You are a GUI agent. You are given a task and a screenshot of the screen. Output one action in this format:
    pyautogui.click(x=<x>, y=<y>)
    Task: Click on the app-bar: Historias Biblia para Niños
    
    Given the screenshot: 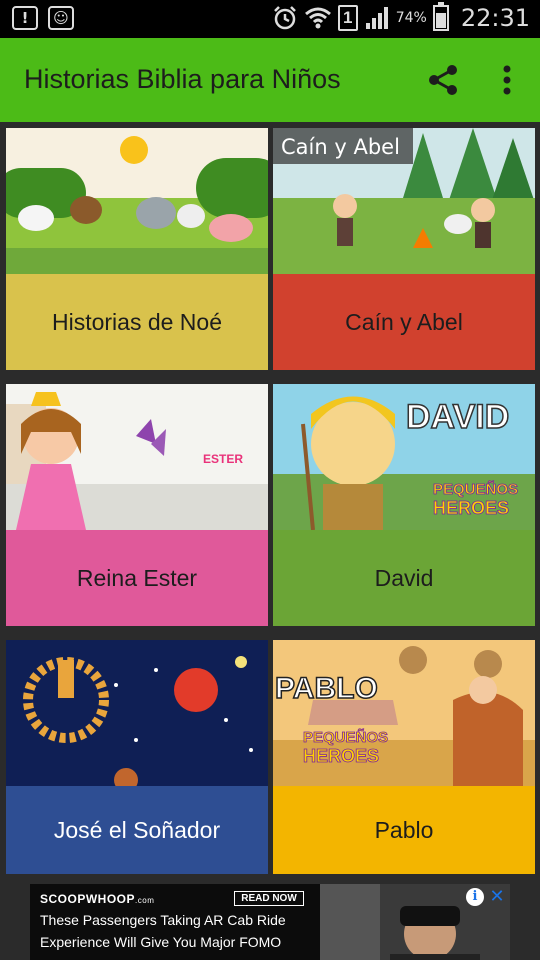 What is the action you would take?
    pyautogui.click(x=270, y=80)
    